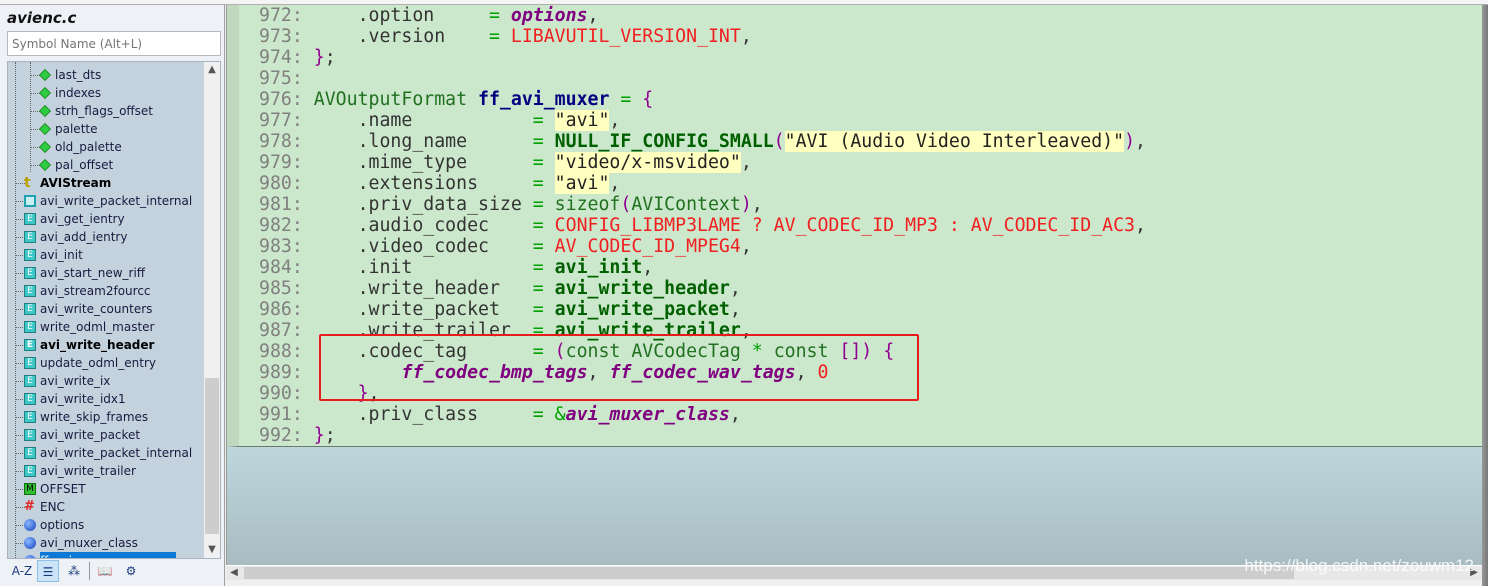 This screenshot has width=1488, height=586. What do you see at coordinates (106, 129) in the screenshot?
I see `tree-item: palette` at bounding box center [106, 129].